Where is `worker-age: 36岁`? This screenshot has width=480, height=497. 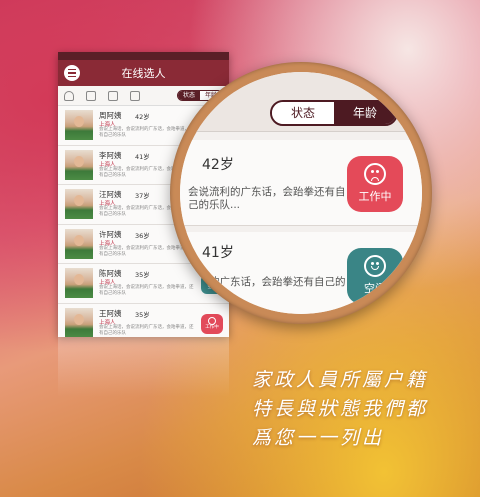 worker-age: 36岁 is located at coordinates (142, 235).